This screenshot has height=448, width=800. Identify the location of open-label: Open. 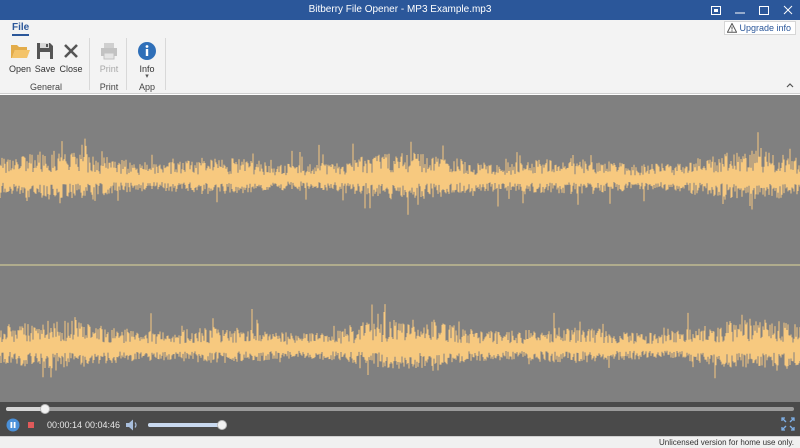
(20, 69).